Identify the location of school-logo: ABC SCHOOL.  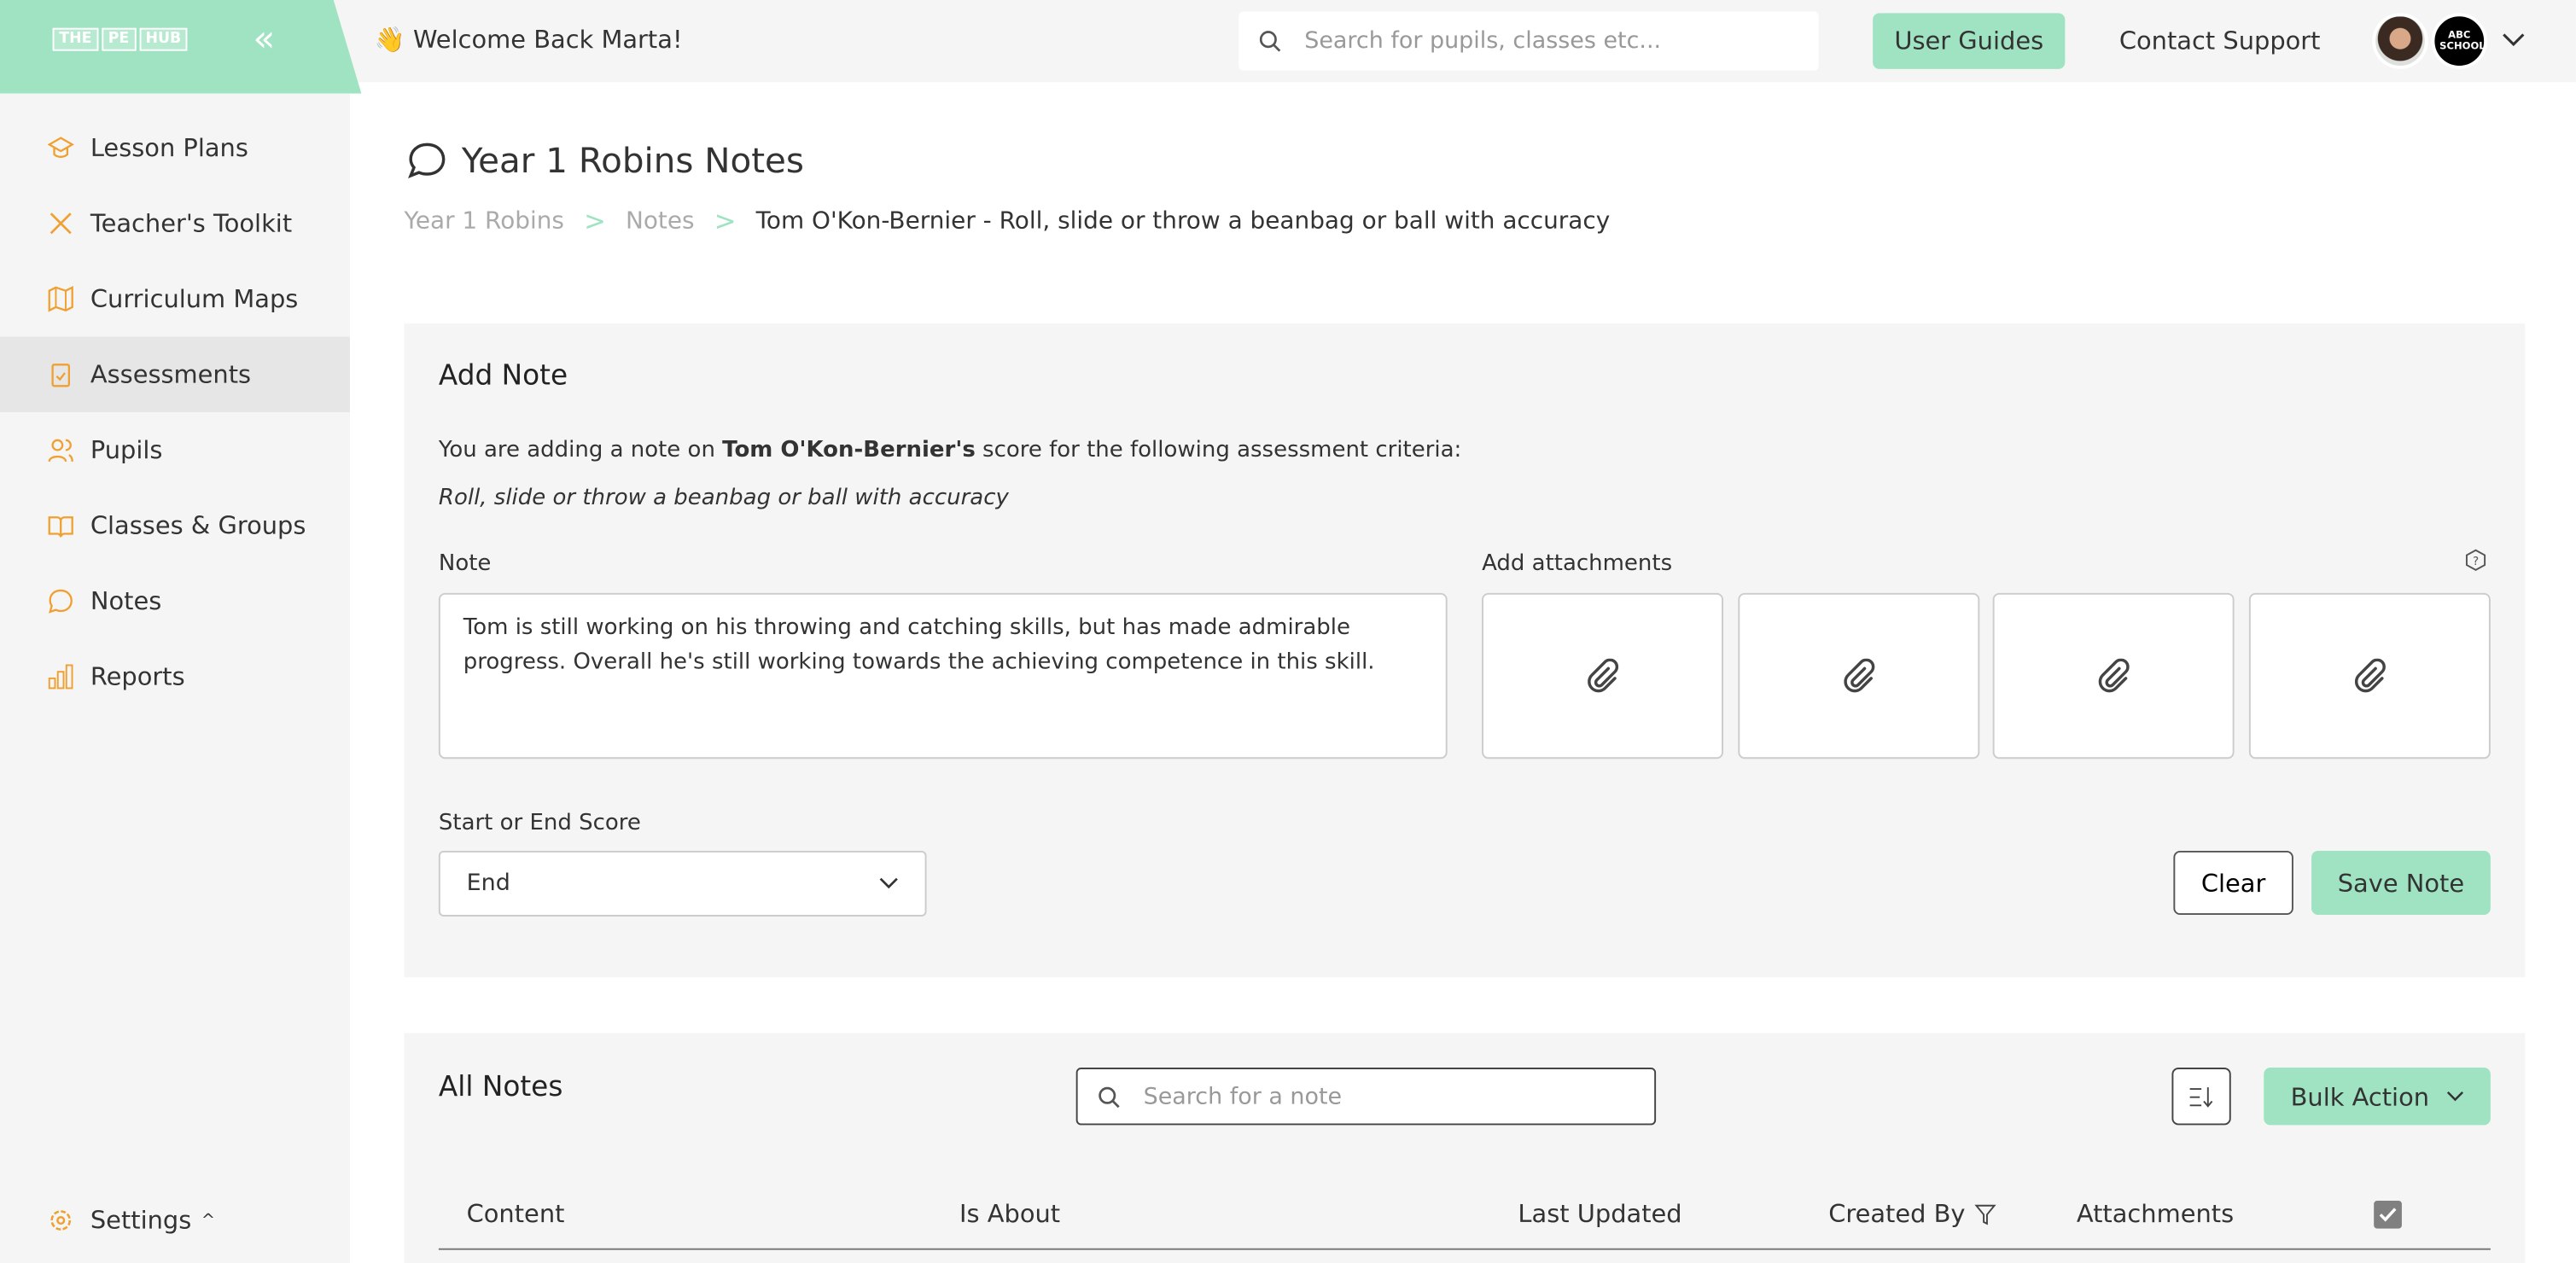
(2459, 41).